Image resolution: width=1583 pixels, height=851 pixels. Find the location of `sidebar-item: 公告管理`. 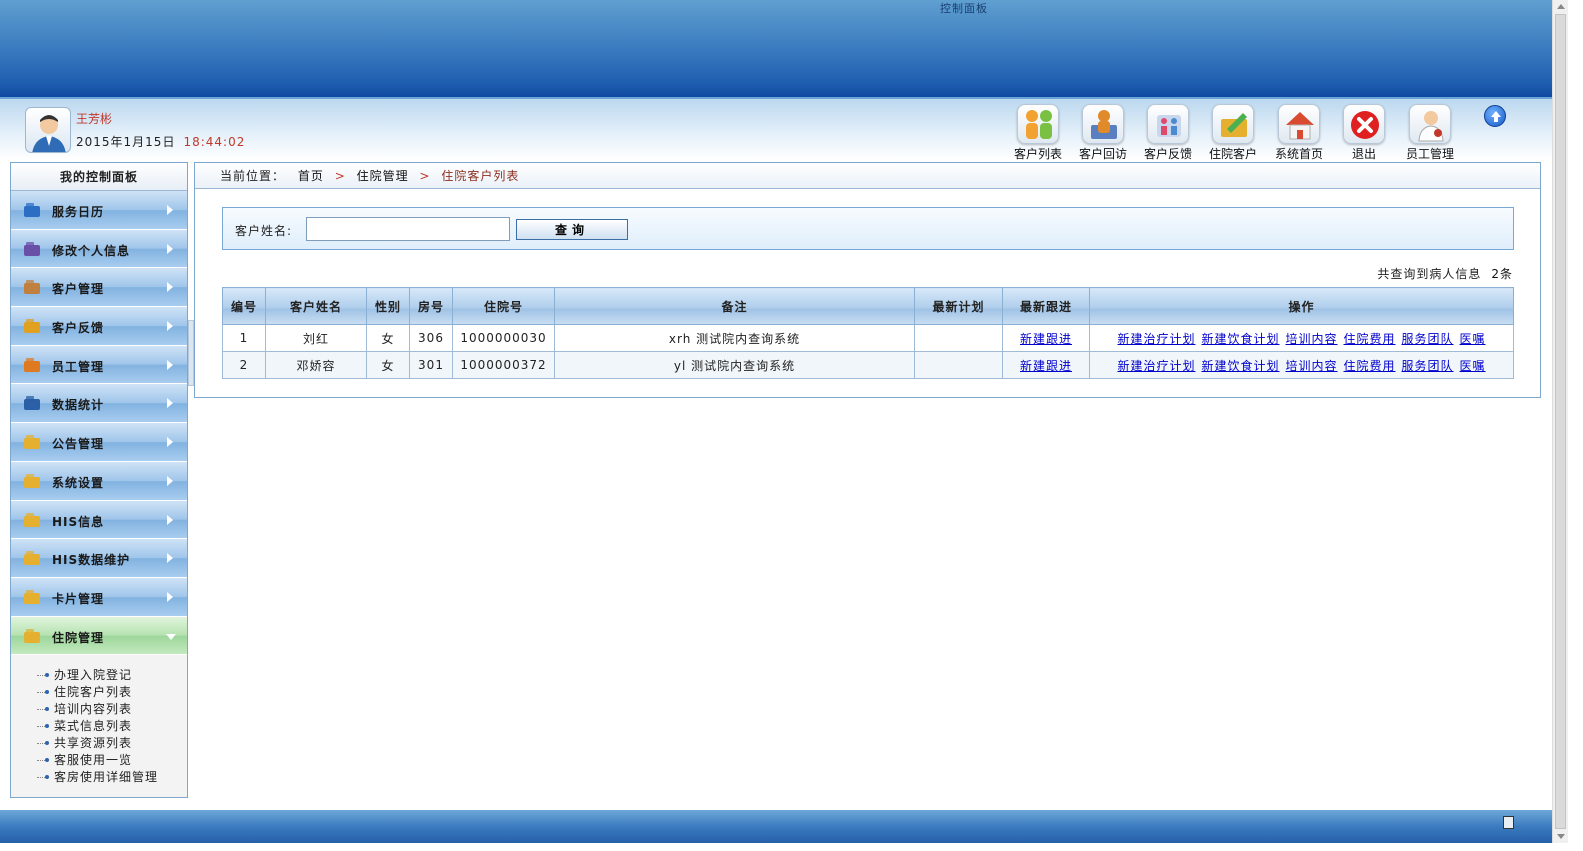

sidebar-item: 公告管理 is located at coordinates (99, 442).